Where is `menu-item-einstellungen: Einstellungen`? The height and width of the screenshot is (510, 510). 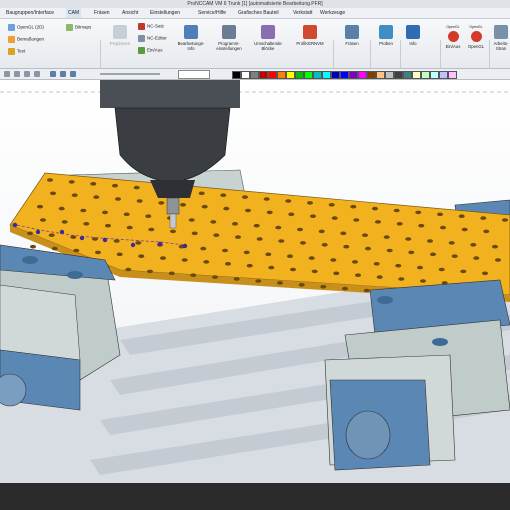
menu-item-einstellungen: Einstellungen is located at coordinates (165, 13).